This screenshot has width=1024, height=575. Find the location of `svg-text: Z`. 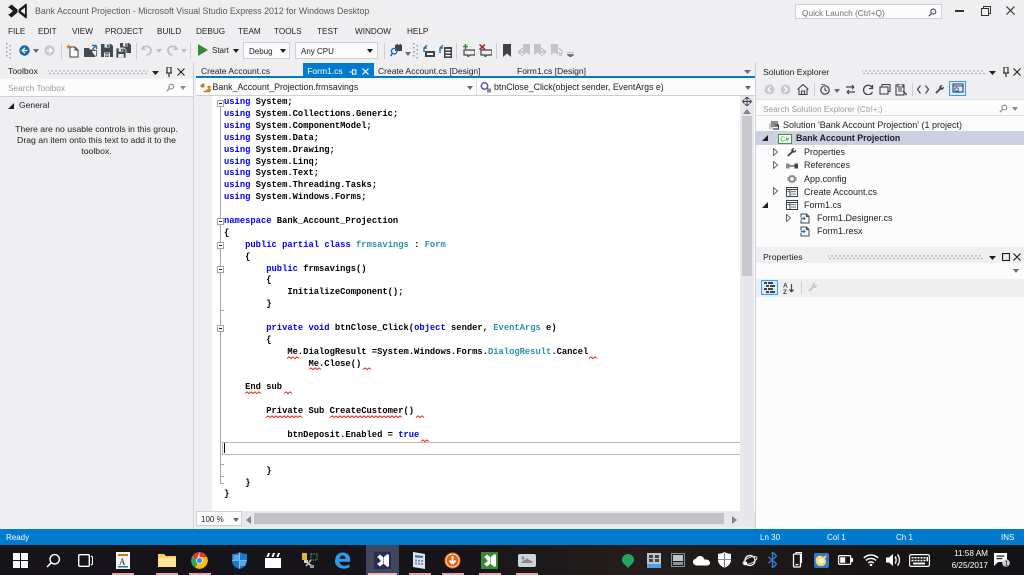

svg-text: Z is located at coordinates (785, 291).